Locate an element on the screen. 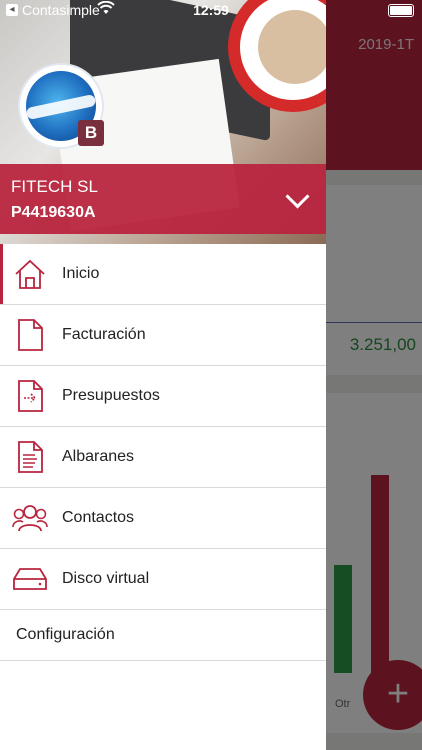 The height and width of the screenshot is (750, 422). menu-item-disco-virtual: Disco virtual is located at coordinates (163, 579).